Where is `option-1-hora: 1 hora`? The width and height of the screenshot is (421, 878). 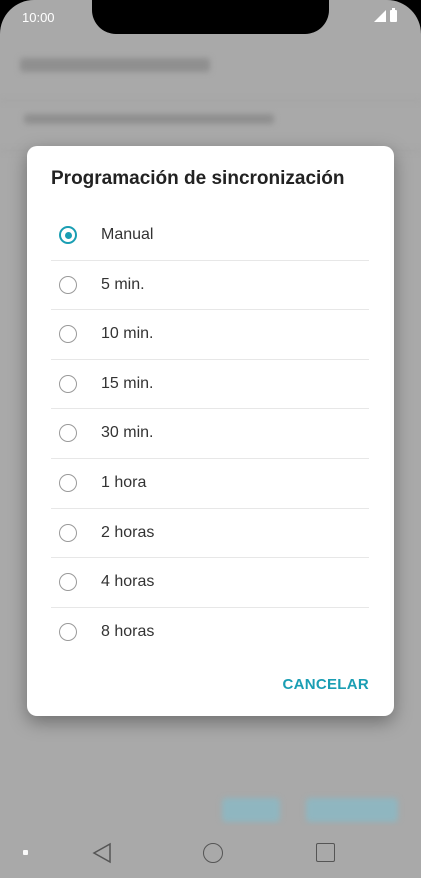 option-1-hora: 1 hora is located at coordinates (210, 484).